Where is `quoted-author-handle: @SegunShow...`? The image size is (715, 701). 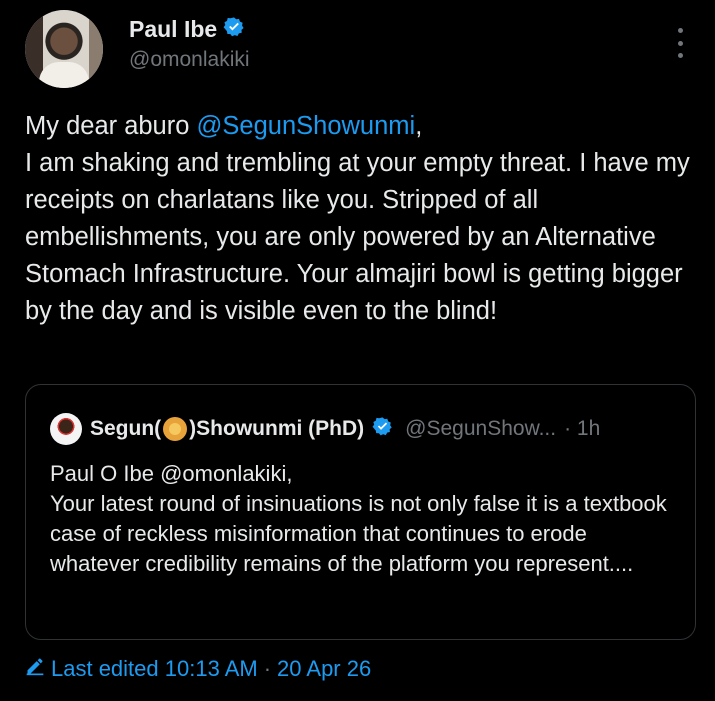 quoted-author-handle: @SegunShow... is located at coordinates (480, 429).